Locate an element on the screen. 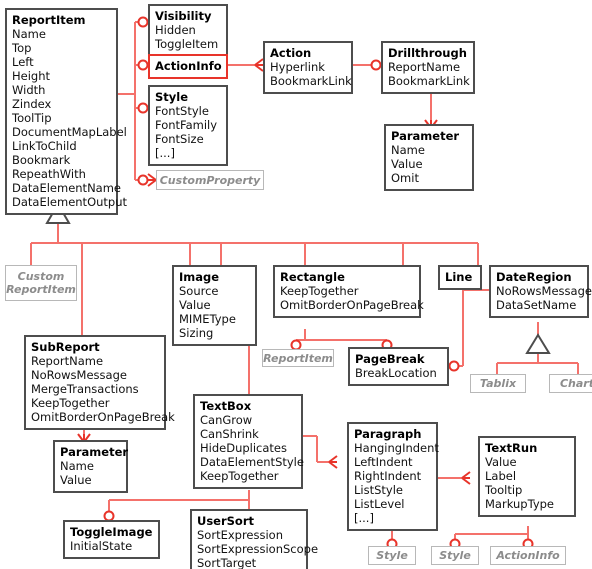  class-attribute: ToolTip is located at coordinates (32, 118).